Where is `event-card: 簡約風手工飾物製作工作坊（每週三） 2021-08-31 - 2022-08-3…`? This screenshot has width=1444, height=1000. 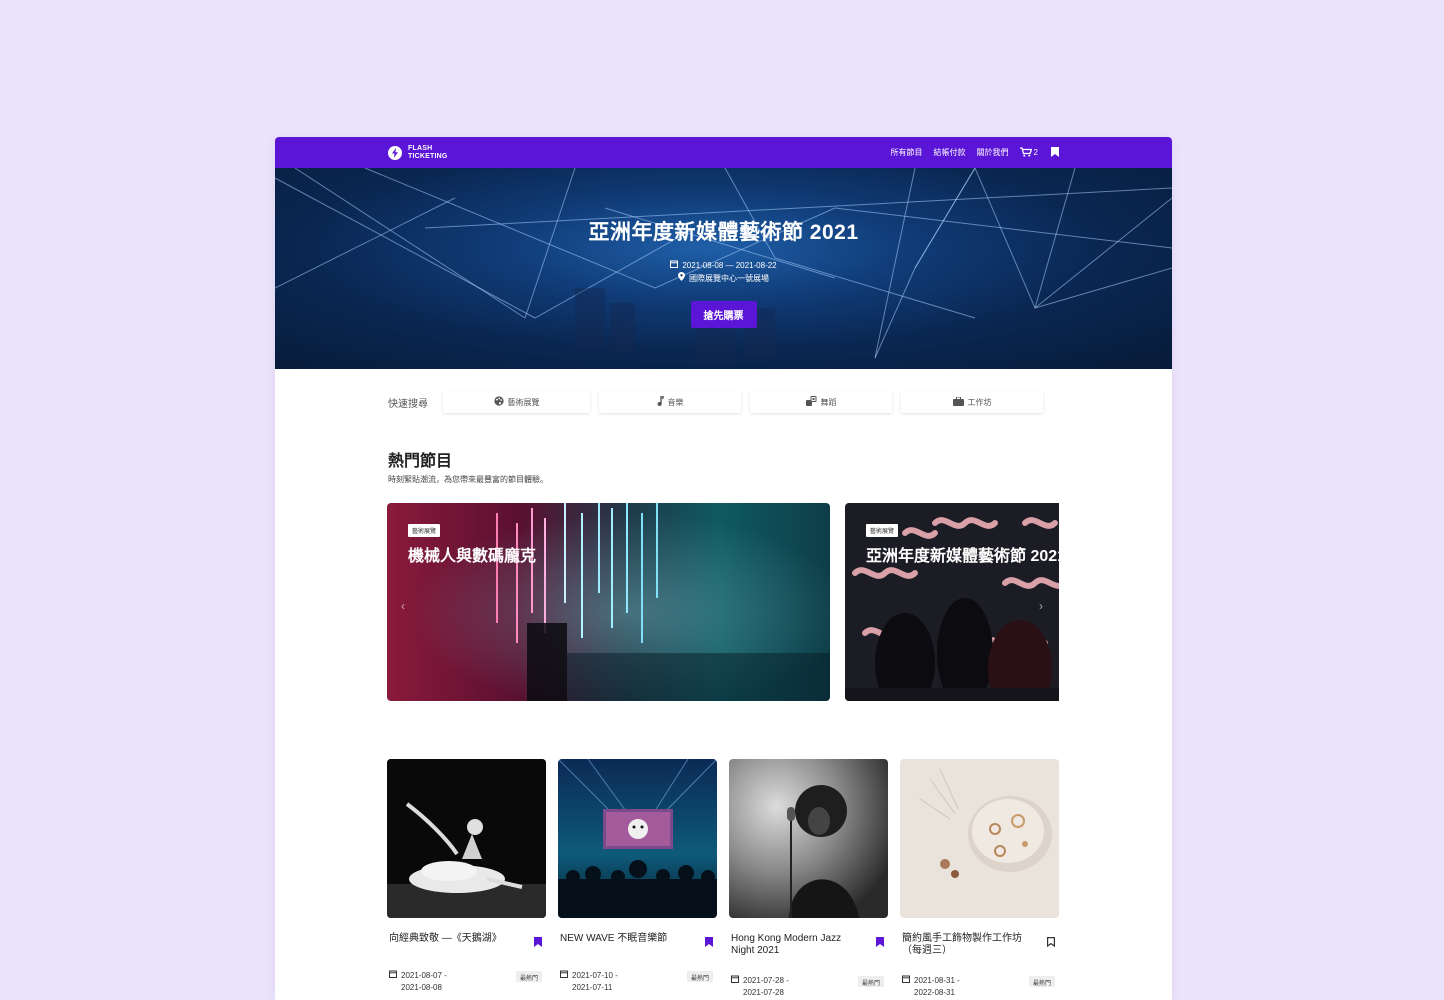
event-card: 簡約風手工飾物製作工作坊（每週三） 2021-08-31 - 2022-08-3… is located at coordinates (979, 879).